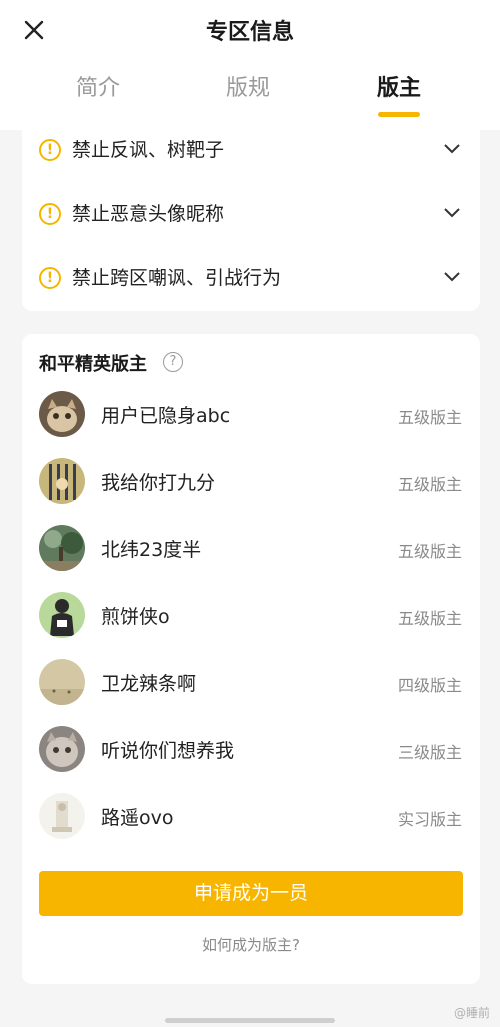 This screenshot has width=500, height=1027. What do you see at coordinates (148, 214) in the screenshot?
I see `rule-text: 禁止恶意头像昵称` at bounding box center [148, 214].